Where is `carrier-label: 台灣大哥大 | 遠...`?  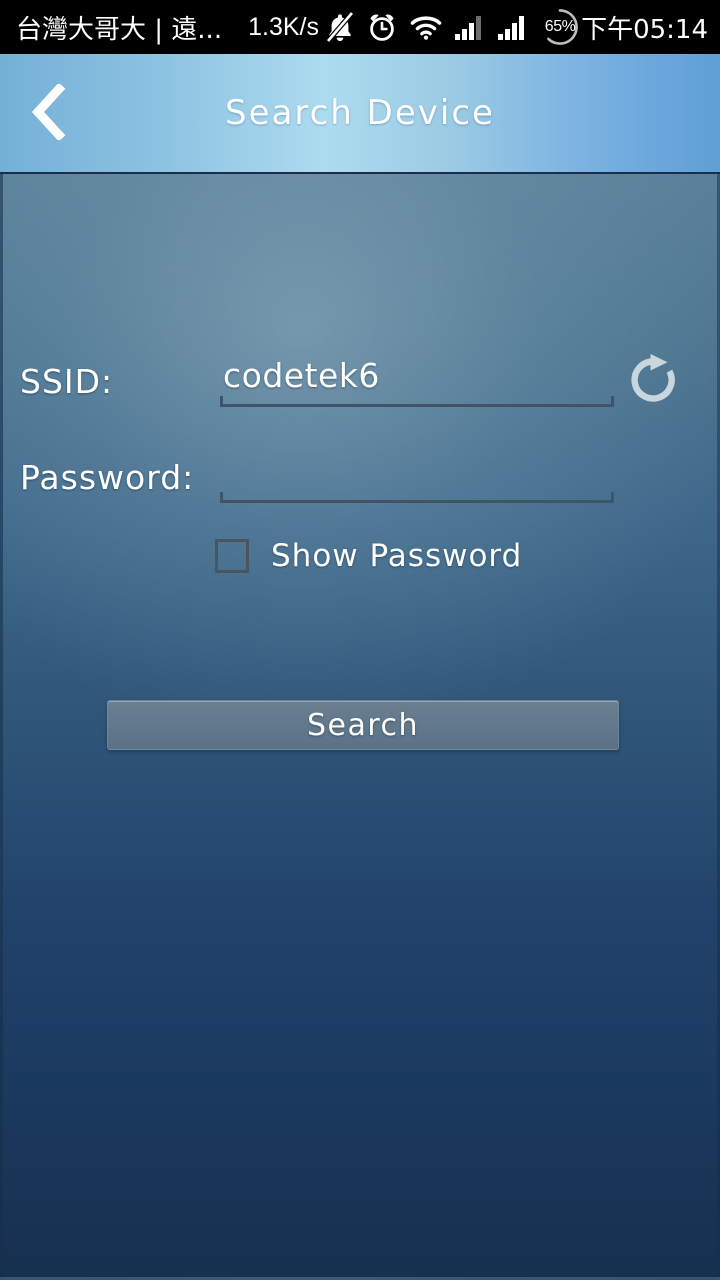
carrier-label: 台灣大哥大 | 遠... is located at coordinates (119, 29).